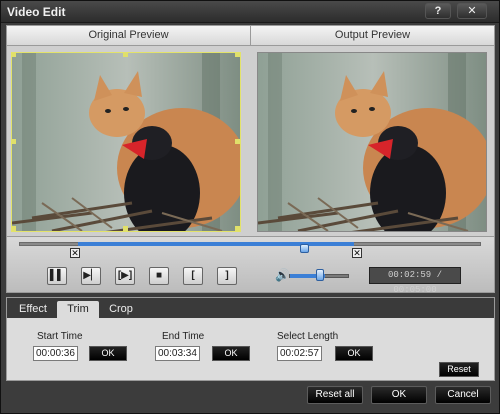 This screenshot has height=414, width=500. What do you see at coordinates (121, 309) in the screenshot?
I see `tab-crop: Crop` at bounding box center [121, 309].